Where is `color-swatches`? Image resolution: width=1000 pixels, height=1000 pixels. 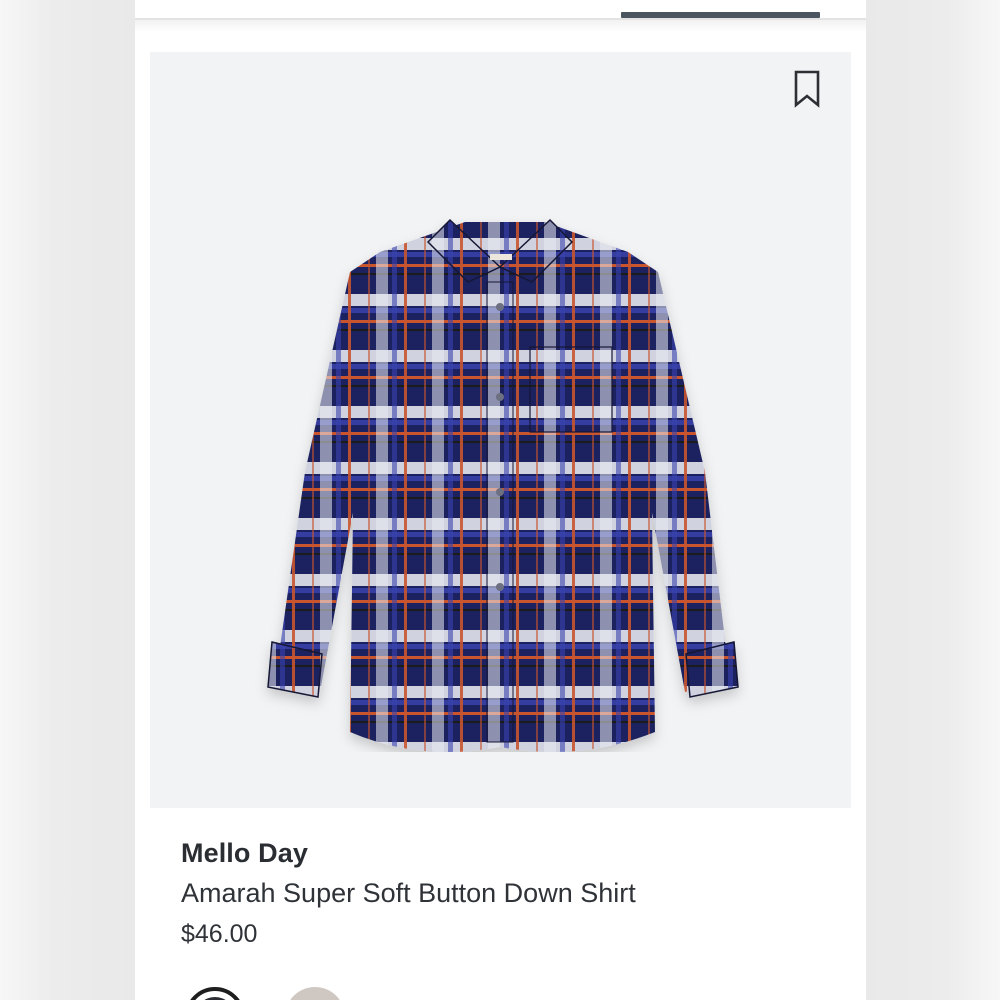
color-swatches is located at coordinates (285, 993).